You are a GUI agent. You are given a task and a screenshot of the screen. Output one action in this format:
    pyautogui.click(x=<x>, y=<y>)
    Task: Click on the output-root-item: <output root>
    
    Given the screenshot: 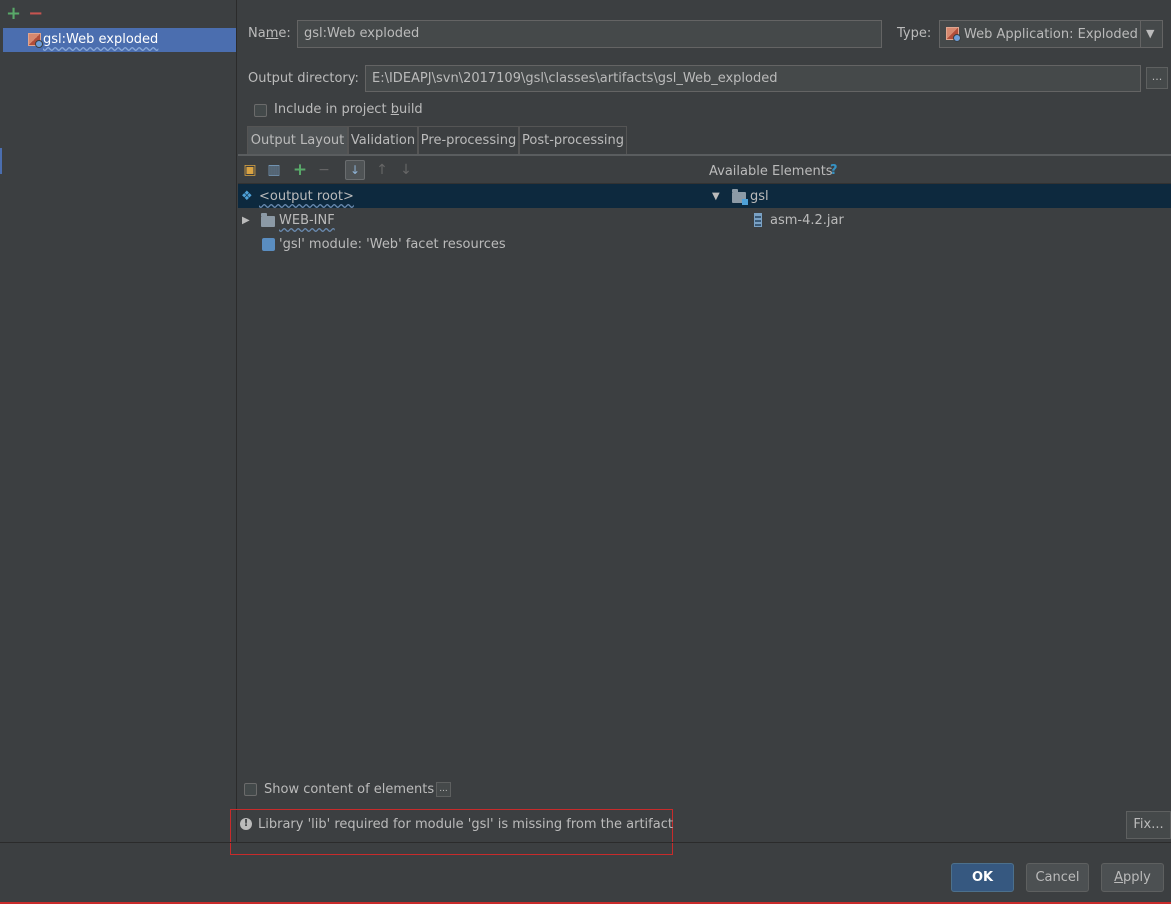 What is the action you would take?
    pyautogui.click(x=306, y=196)
    